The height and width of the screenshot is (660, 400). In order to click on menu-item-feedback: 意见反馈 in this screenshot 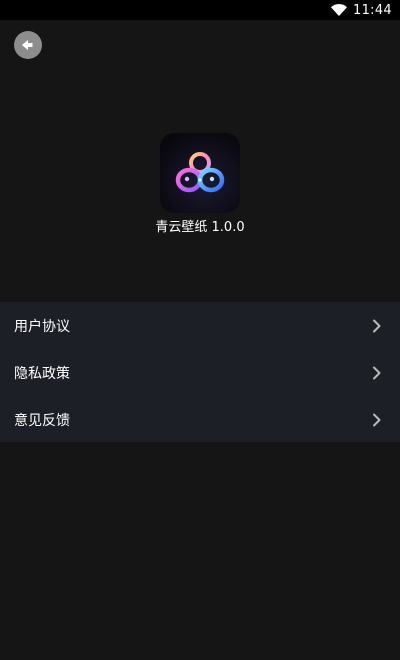, I will do `click(200, 419)`.